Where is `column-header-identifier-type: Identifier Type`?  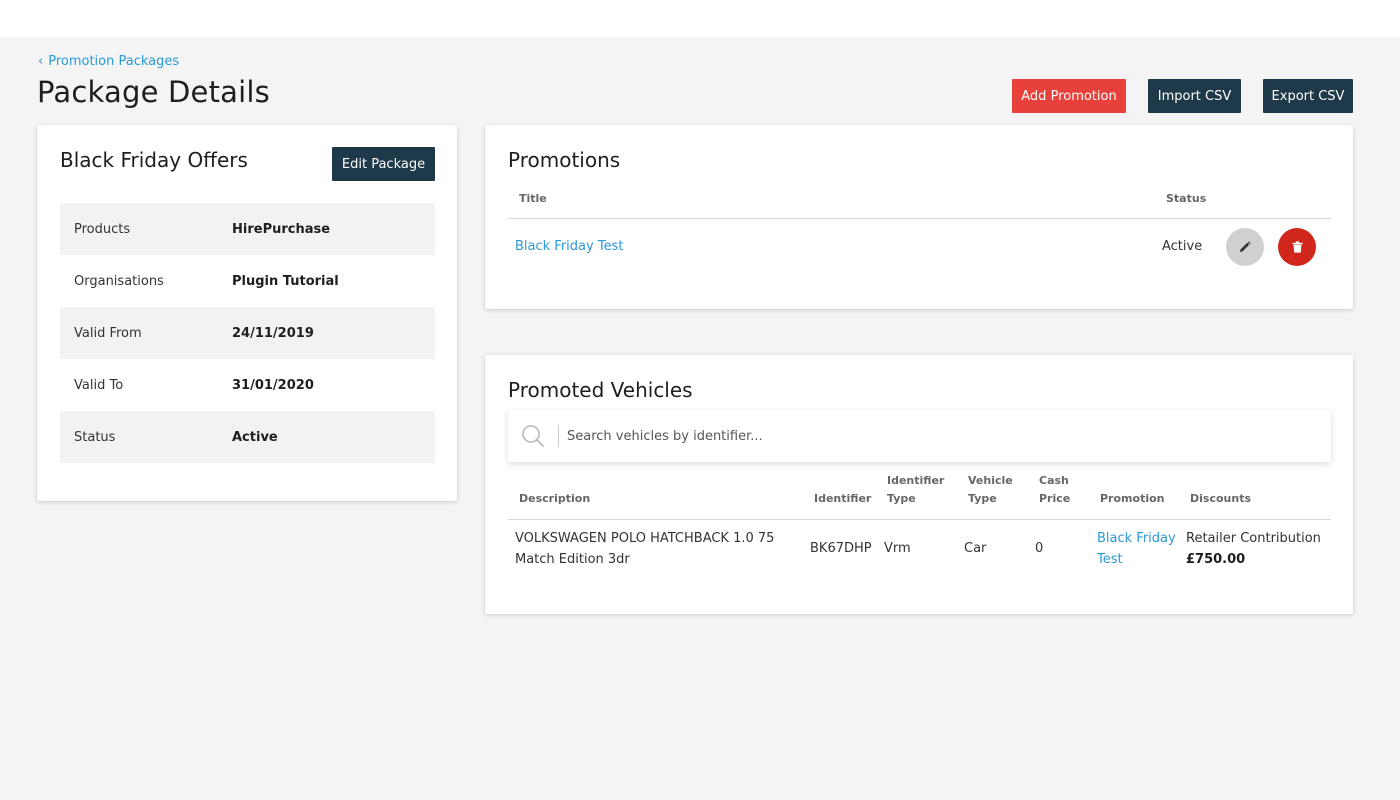
column-header-identifier-type: Identifier Type is located at coordinates (915, 490).